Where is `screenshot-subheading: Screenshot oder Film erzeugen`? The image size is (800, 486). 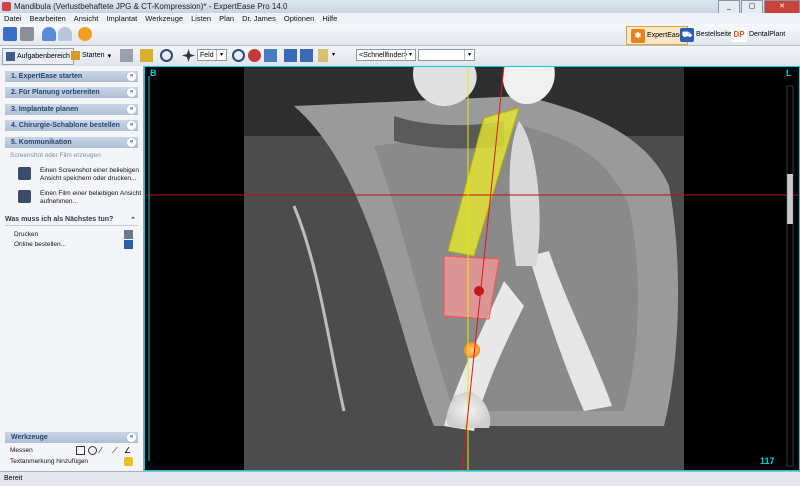 screenshot-subheading: Screenshot oder Film erzeugen is located at coordinates (55, 155).